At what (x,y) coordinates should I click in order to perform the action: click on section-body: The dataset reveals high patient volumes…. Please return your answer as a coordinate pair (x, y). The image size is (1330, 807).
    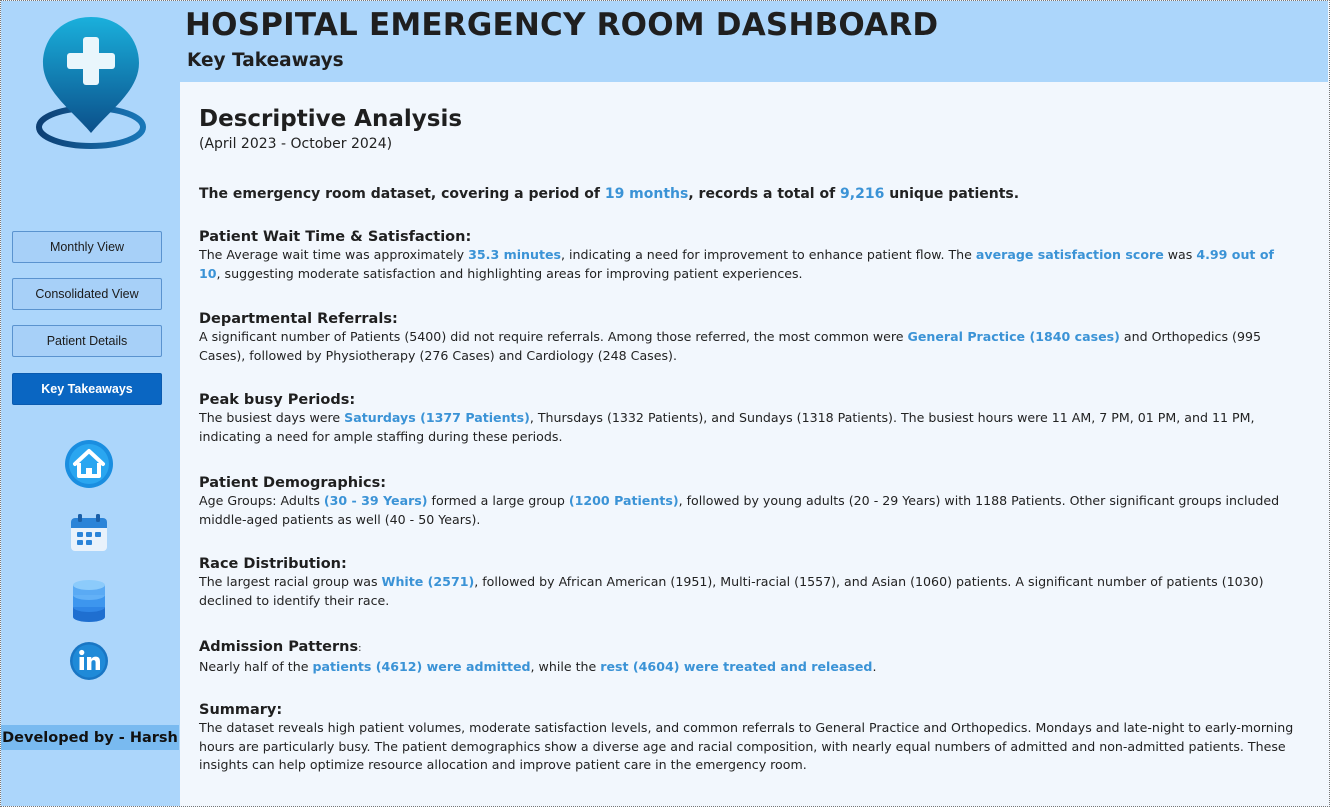
    Looking at the image, I should click on (749, 747).